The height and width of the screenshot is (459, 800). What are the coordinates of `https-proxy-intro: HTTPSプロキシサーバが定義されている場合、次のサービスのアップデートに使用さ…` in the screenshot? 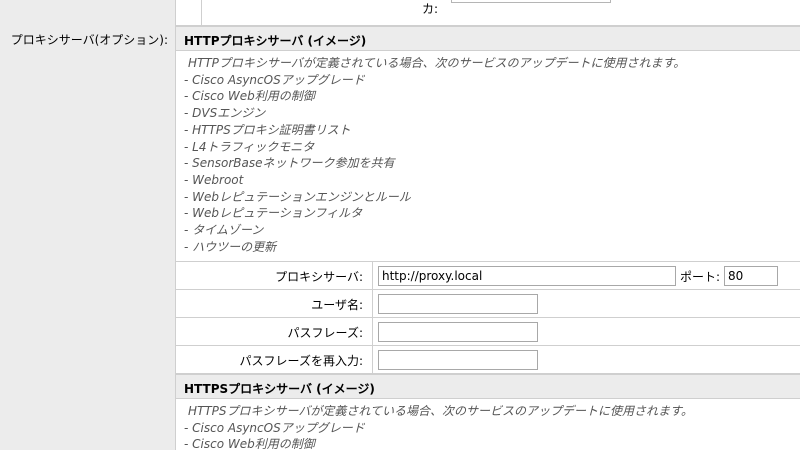 It's located at (440, 411).